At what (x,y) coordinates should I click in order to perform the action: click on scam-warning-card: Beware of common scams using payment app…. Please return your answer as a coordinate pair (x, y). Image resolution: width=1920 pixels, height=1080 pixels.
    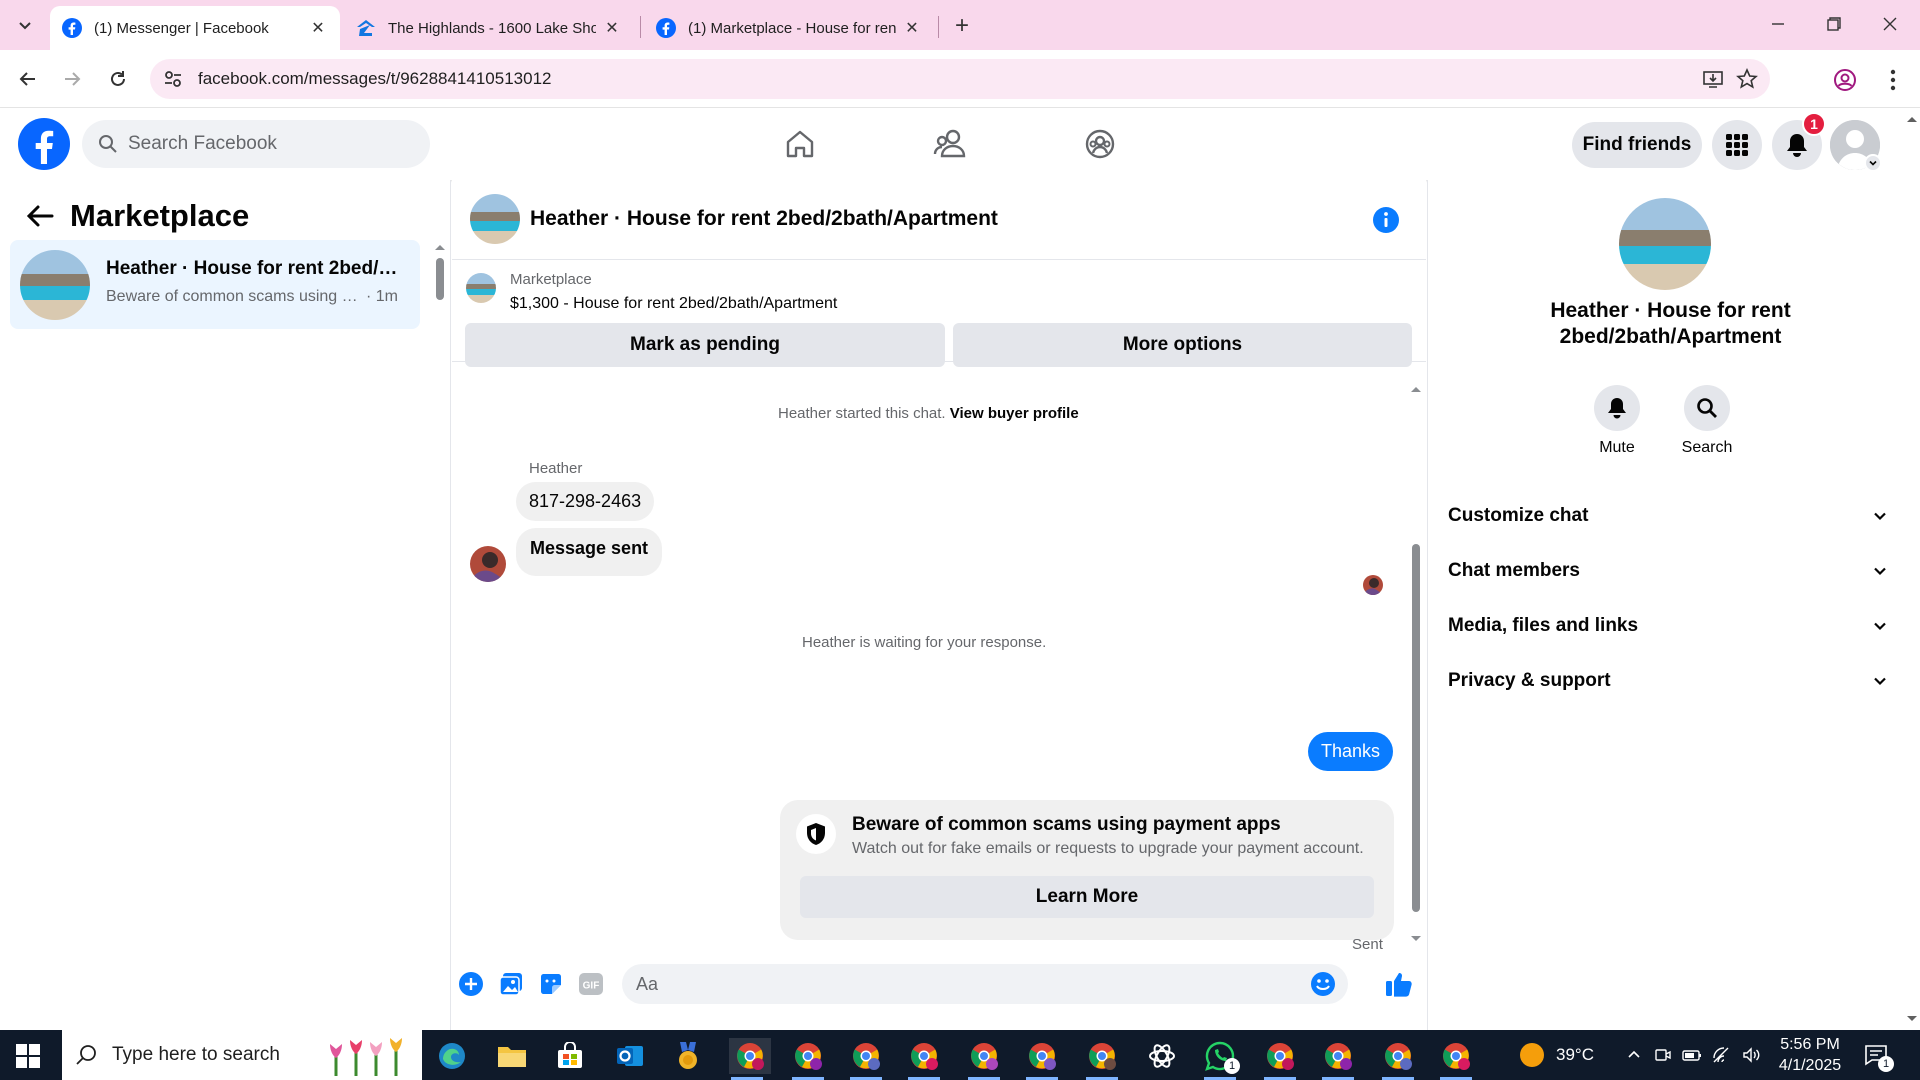
    Looking at the image, I should click on (1087, 870).